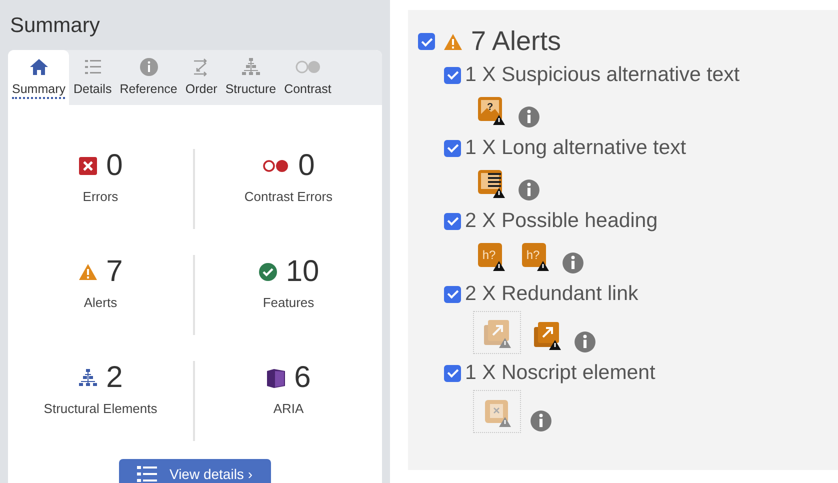 This screenshot has height=483, width=838. What do you see at coordinates (308, 77) in the screenshot?
I see `tab: Contrast` at bounding box center [308, 77].